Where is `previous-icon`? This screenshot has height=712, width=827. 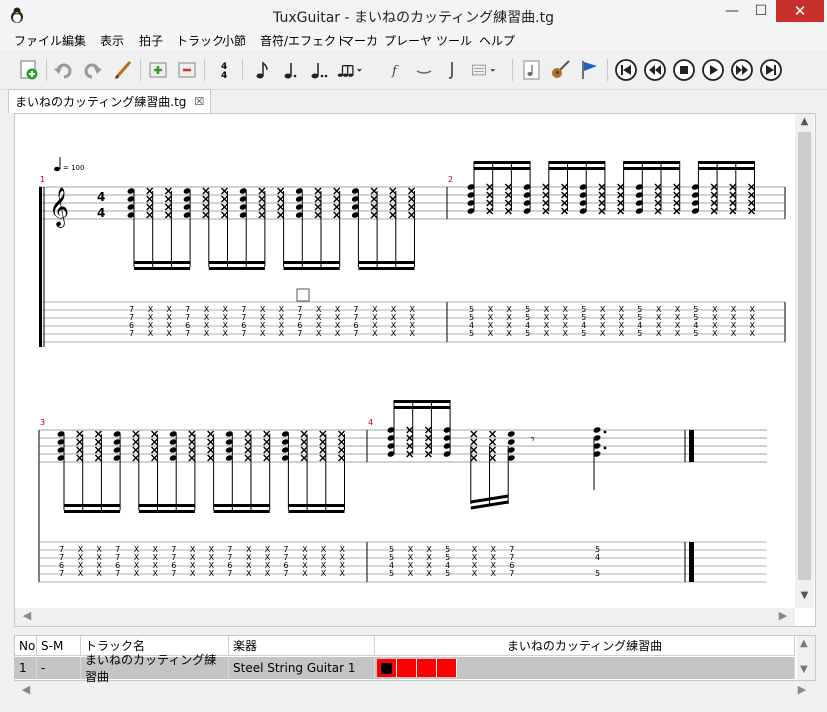
previous-icon is located at coordinates (655, 70).